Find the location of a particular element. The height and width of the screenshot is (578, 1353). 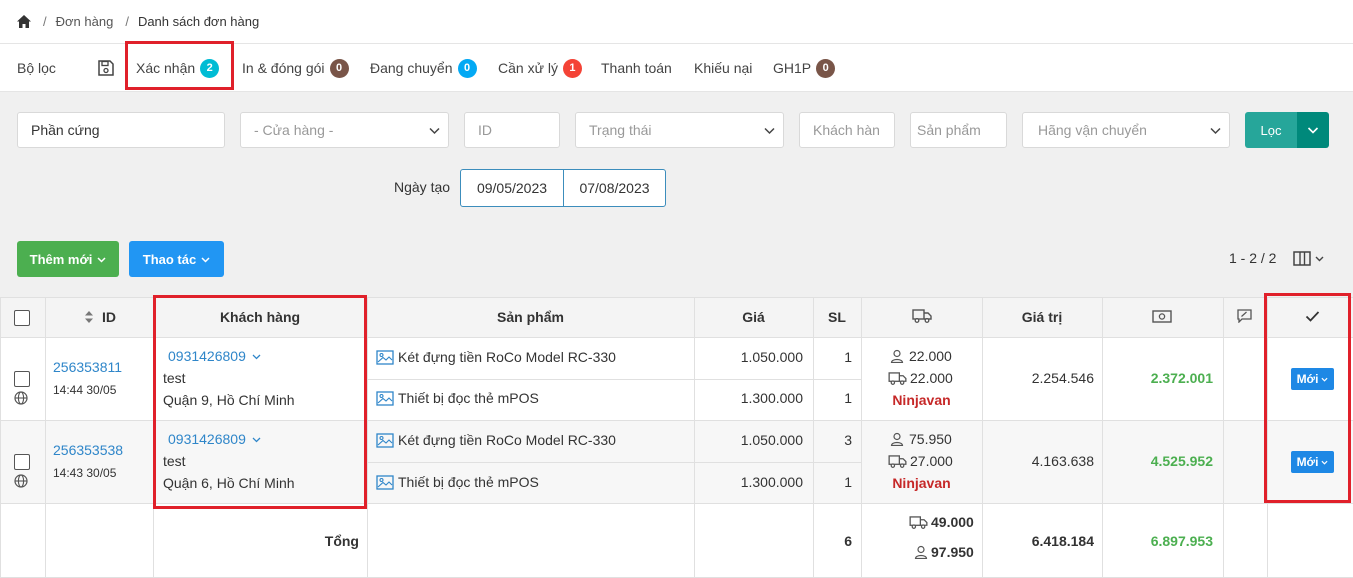

shipping-fee: 27.000 is located at coordinates (920, 461).